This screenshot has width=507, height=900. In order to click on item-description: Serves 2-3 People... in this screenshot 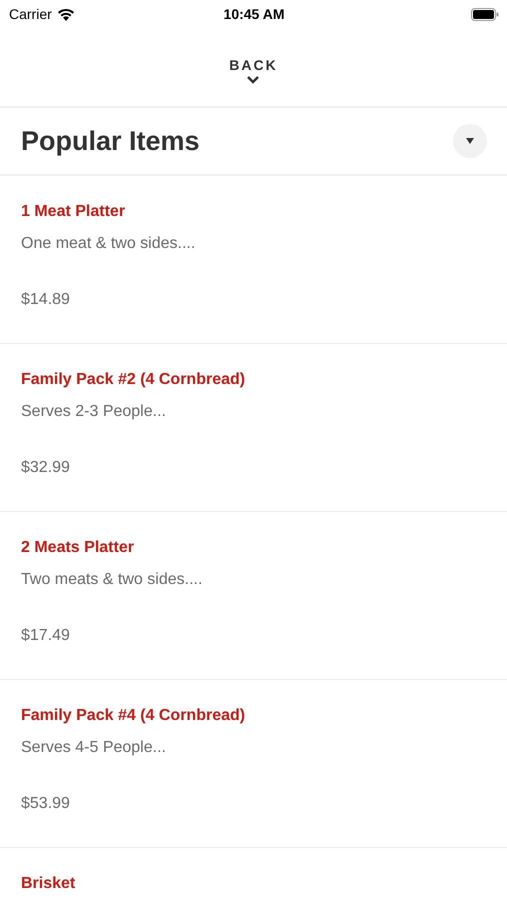, I will do `click(94, 412)`.